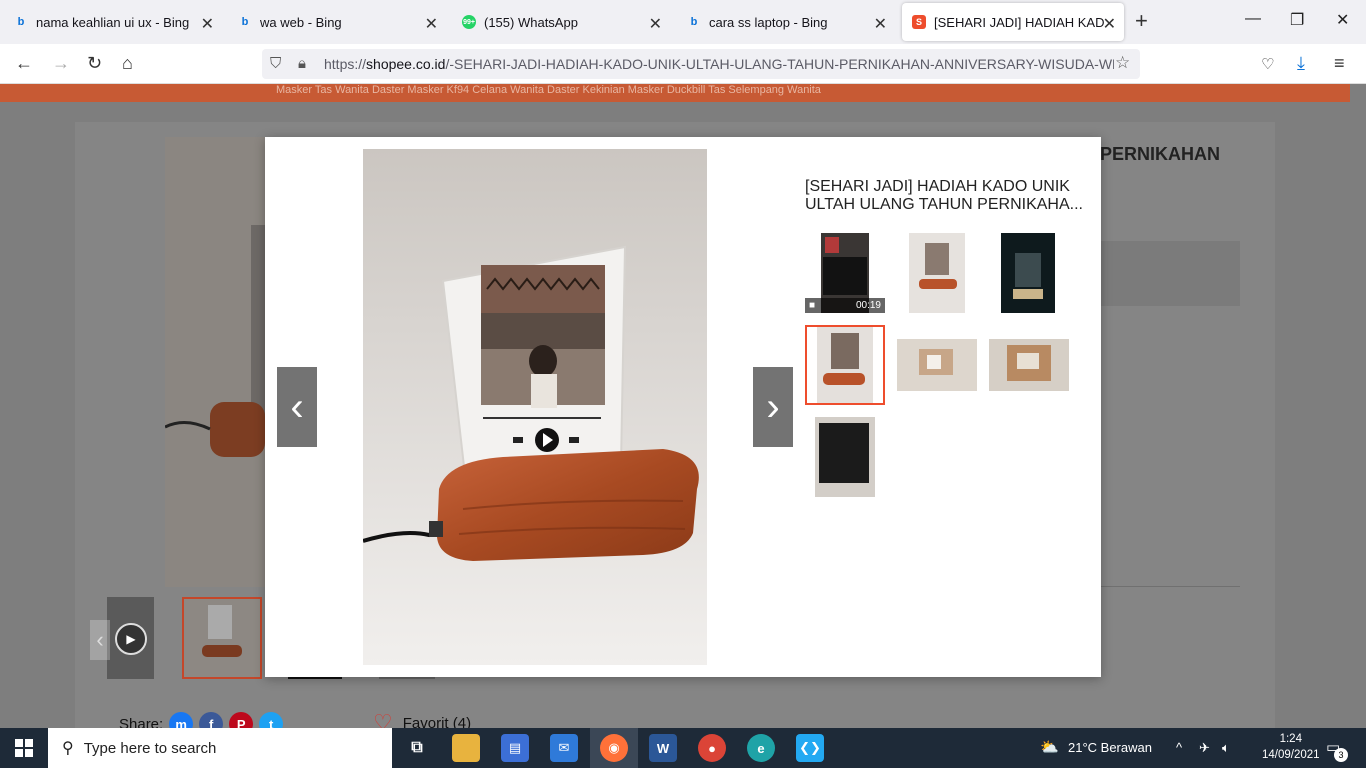 The height and width of the screenshot is (768, 1366). Describe the element at coordinates (1160, 154) in the screenshot. I see `product-title-behind: PERNIKAHAN` at that location.